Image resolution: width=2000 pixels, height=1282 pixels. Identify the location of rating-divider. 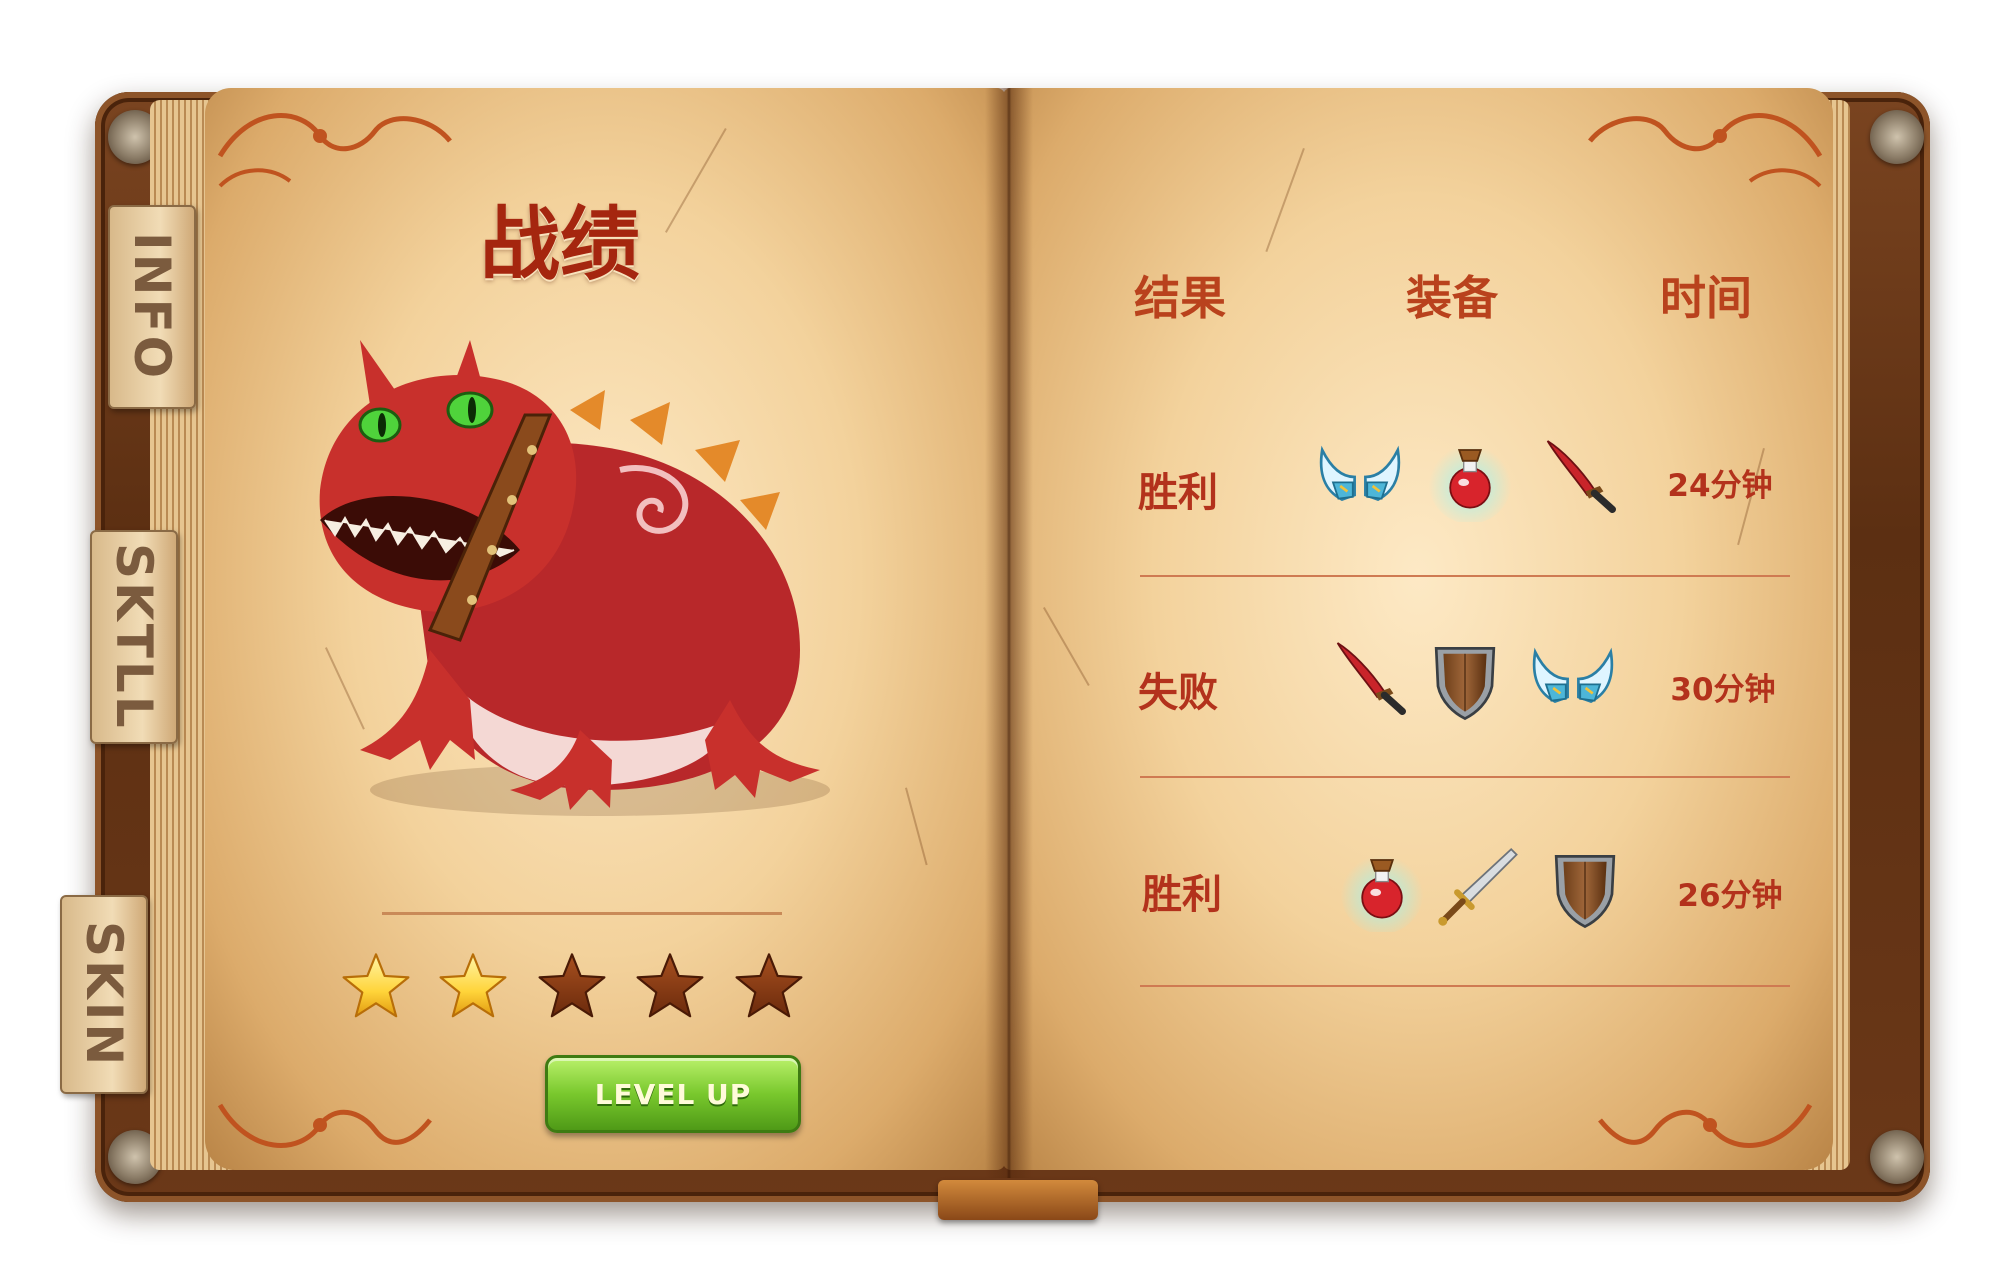
(582, 913).